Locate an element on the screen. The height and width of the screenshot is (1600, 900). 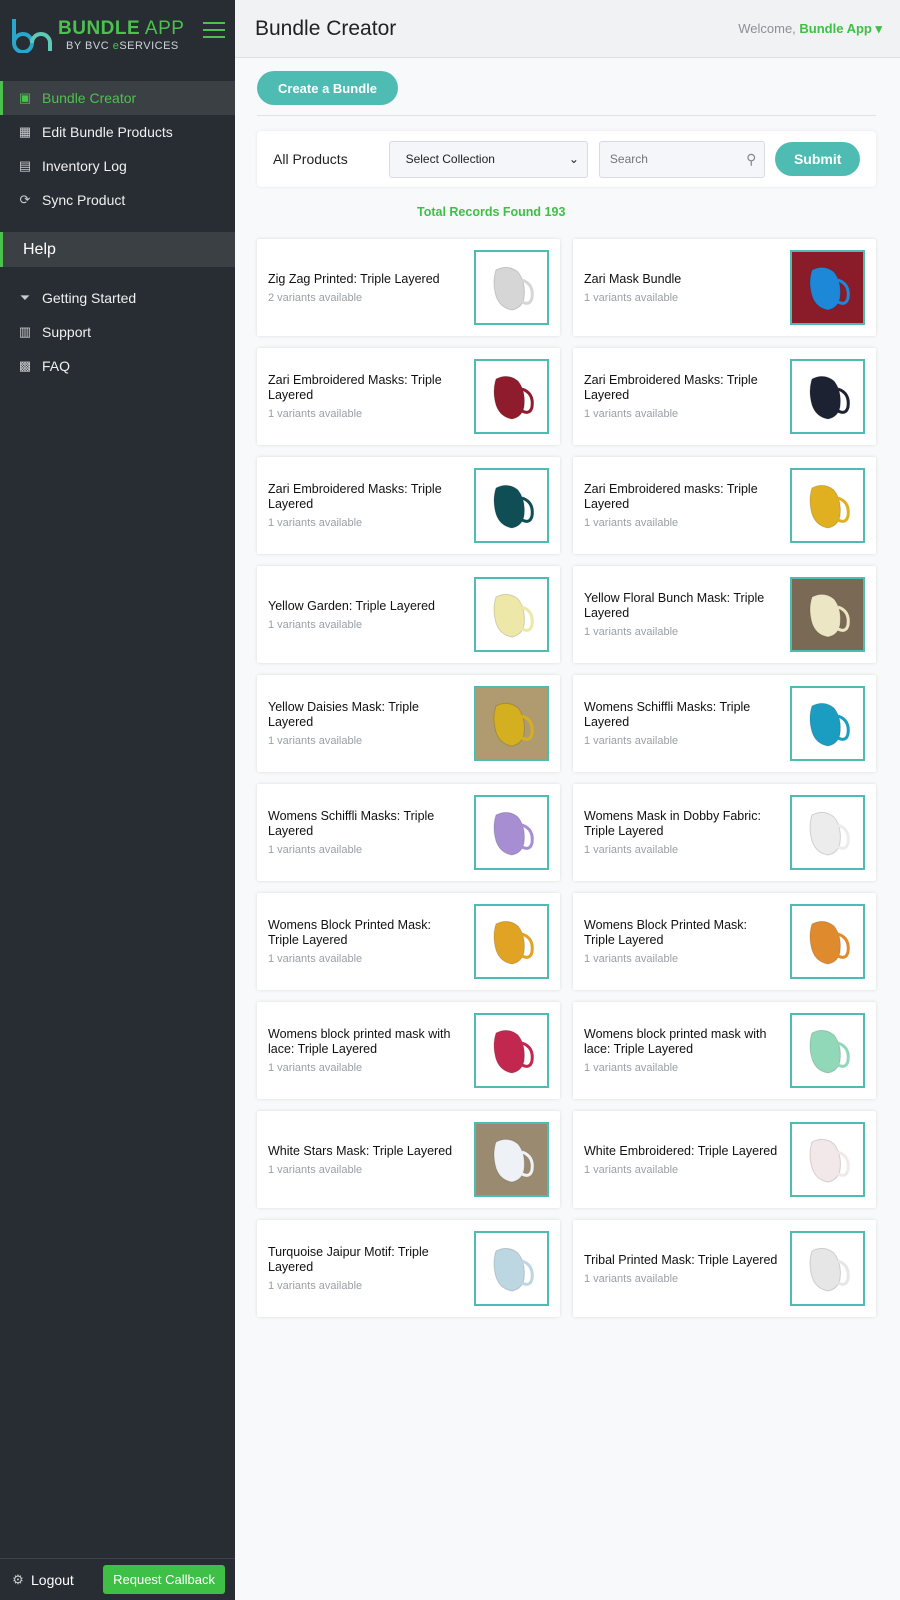
product-title: Yellow Garden: Triple Layered is located at coordinates (351, 605).